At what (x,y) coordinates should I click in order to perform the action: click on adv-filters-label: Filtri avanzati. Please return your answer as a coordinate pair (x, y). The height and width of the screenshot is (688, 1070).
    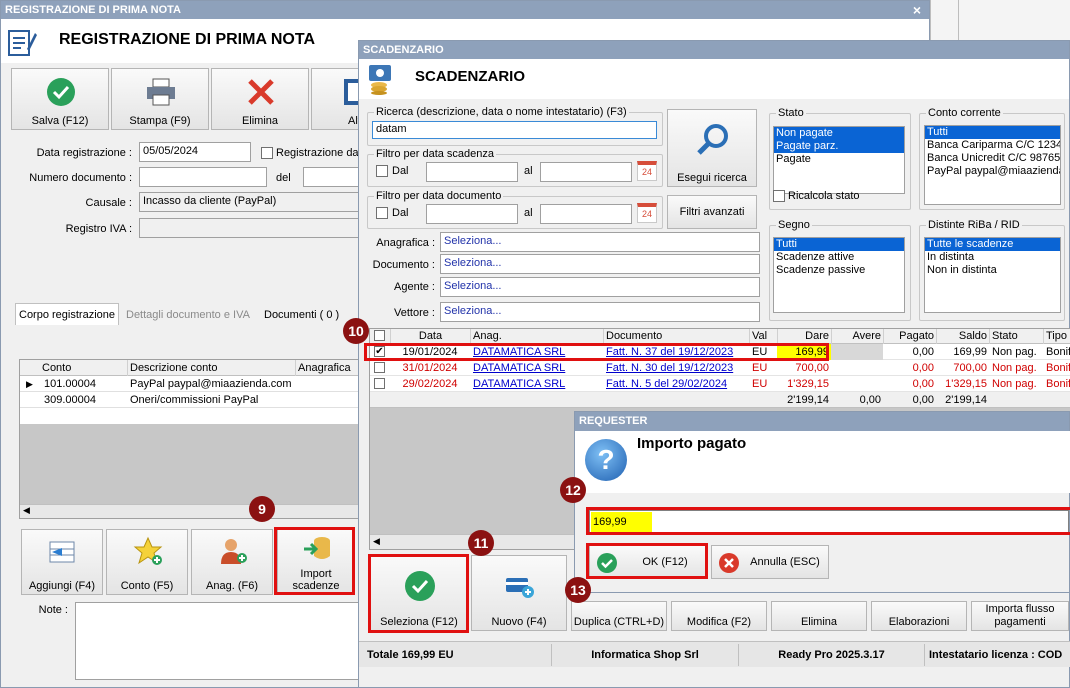
    Looking at the image, I should click on (712, 212).